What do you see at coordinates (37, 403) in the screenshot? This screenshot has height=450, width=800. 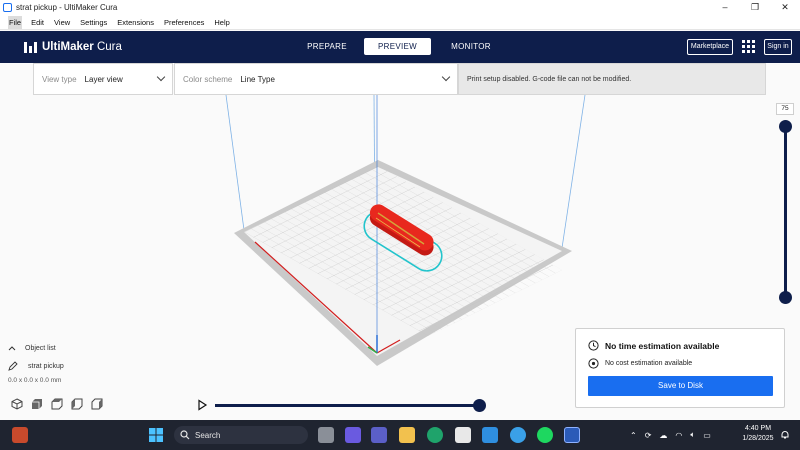 I see `front-view-icon` at bounding box center [37, 403].